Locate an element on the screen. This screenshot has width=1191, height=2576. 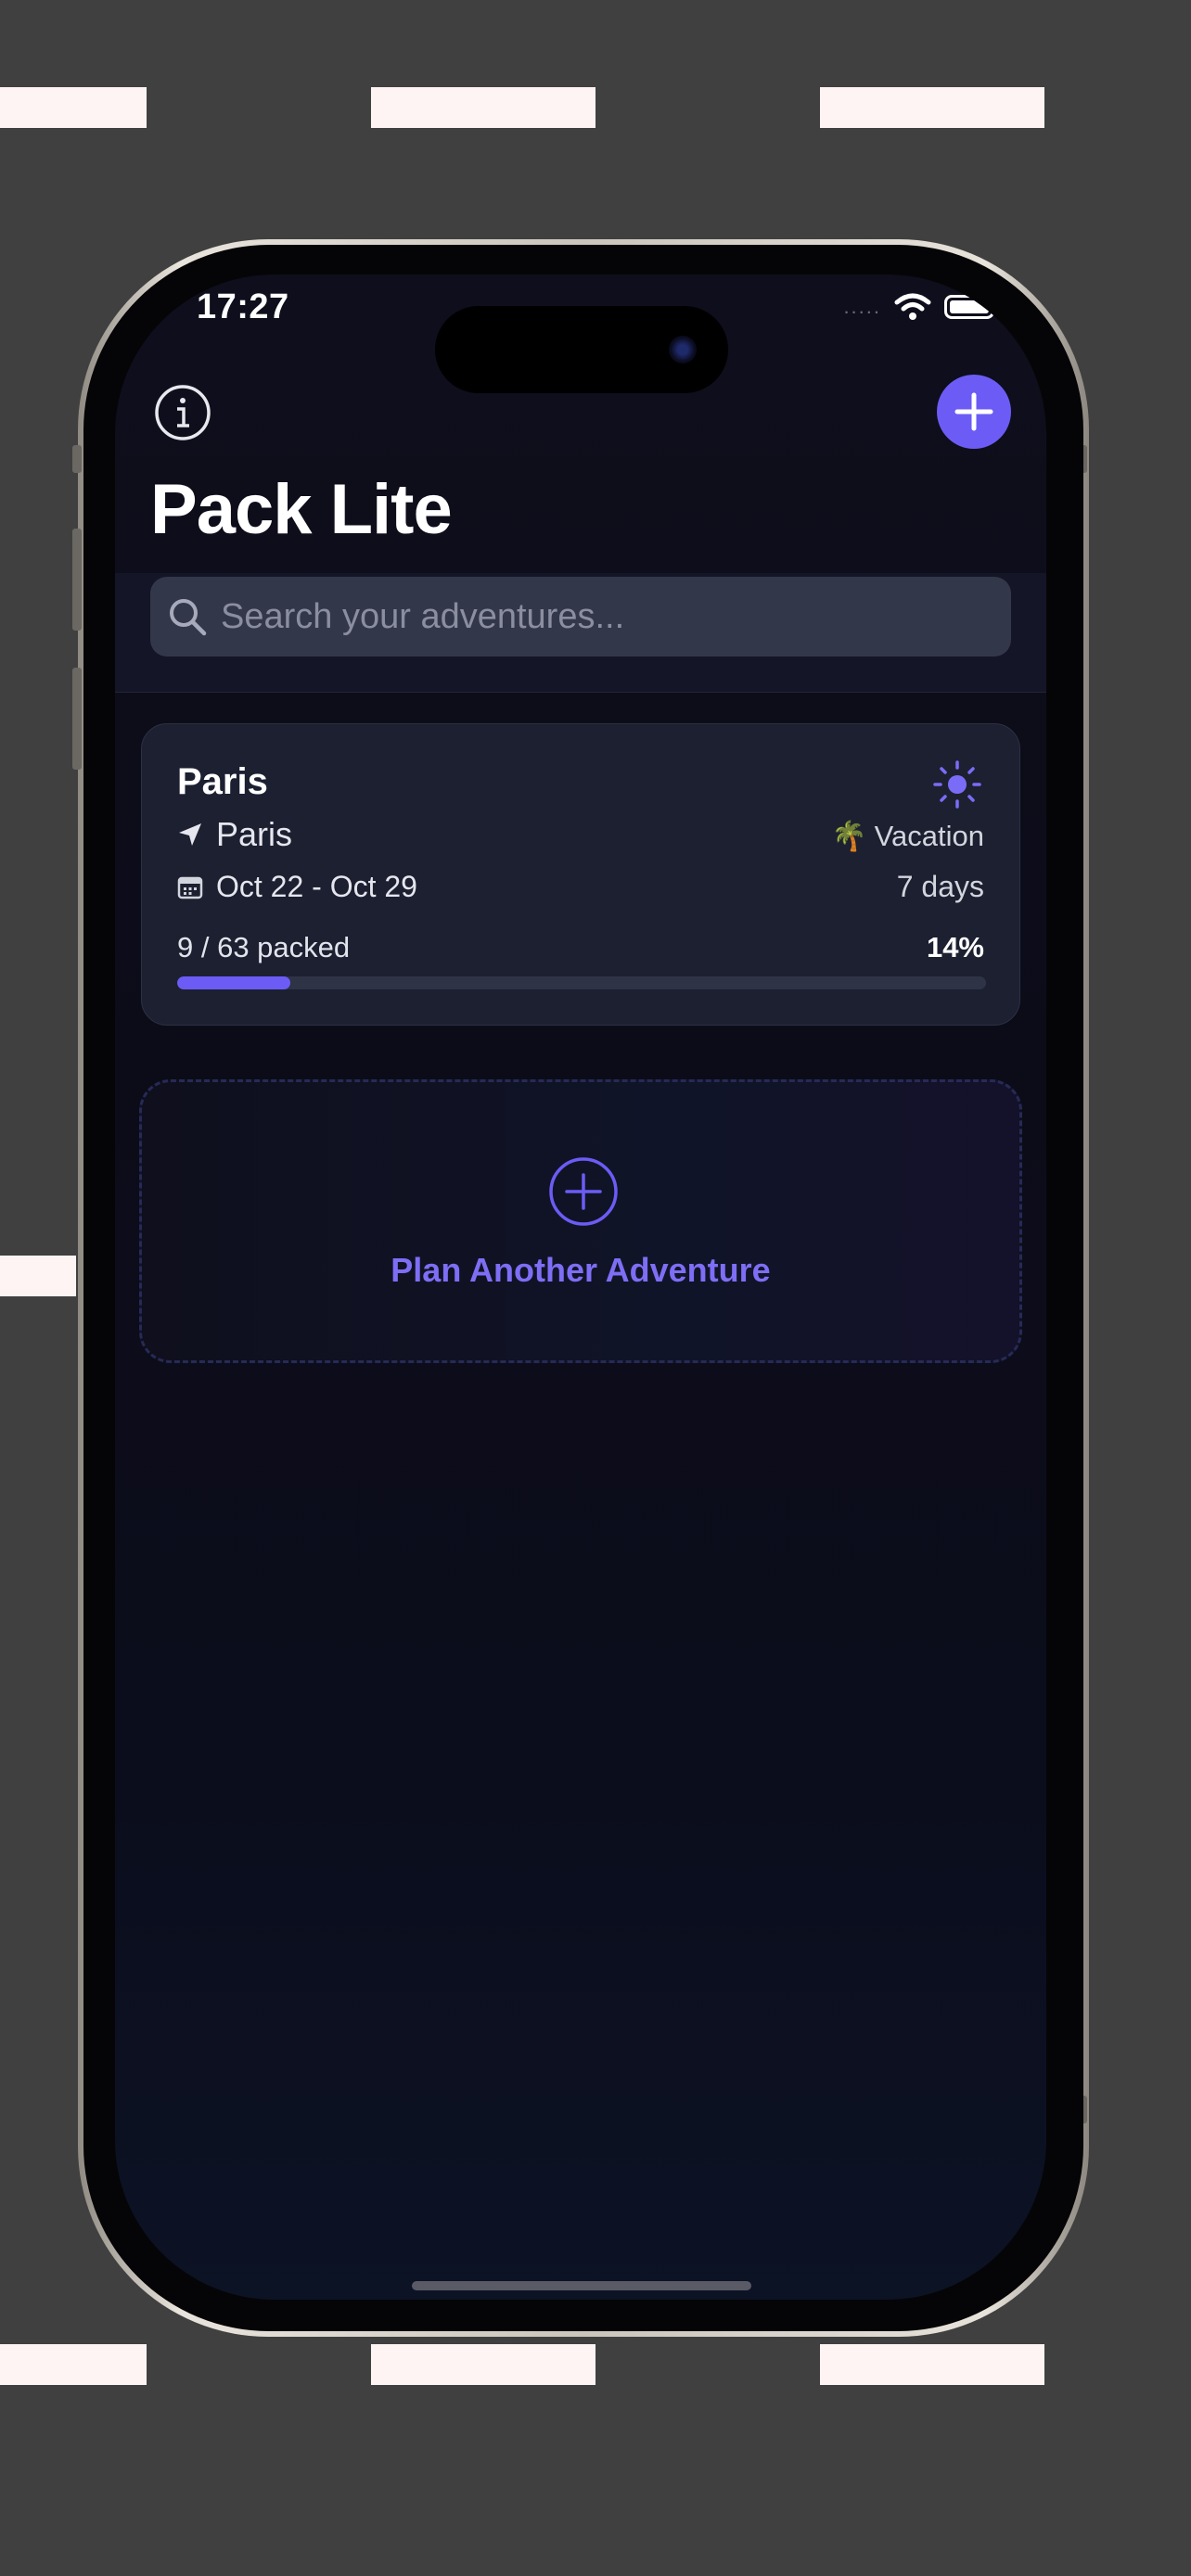
add-trip-button is located at coordinates (974, 412).